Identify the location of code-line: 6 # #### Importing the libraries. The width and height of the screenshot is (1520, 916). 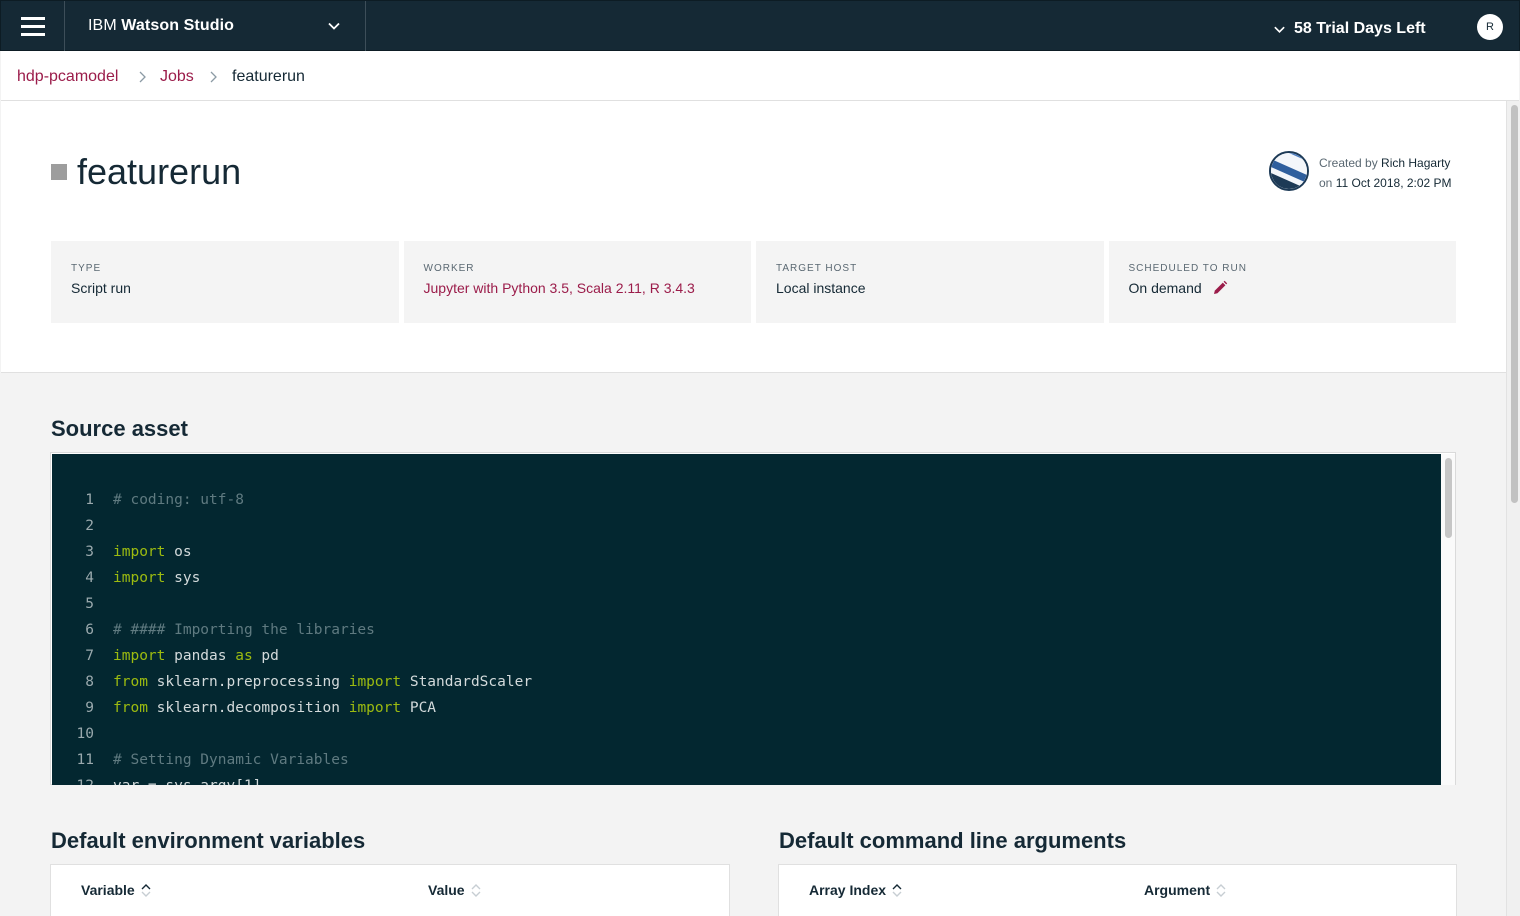
(746, 630).